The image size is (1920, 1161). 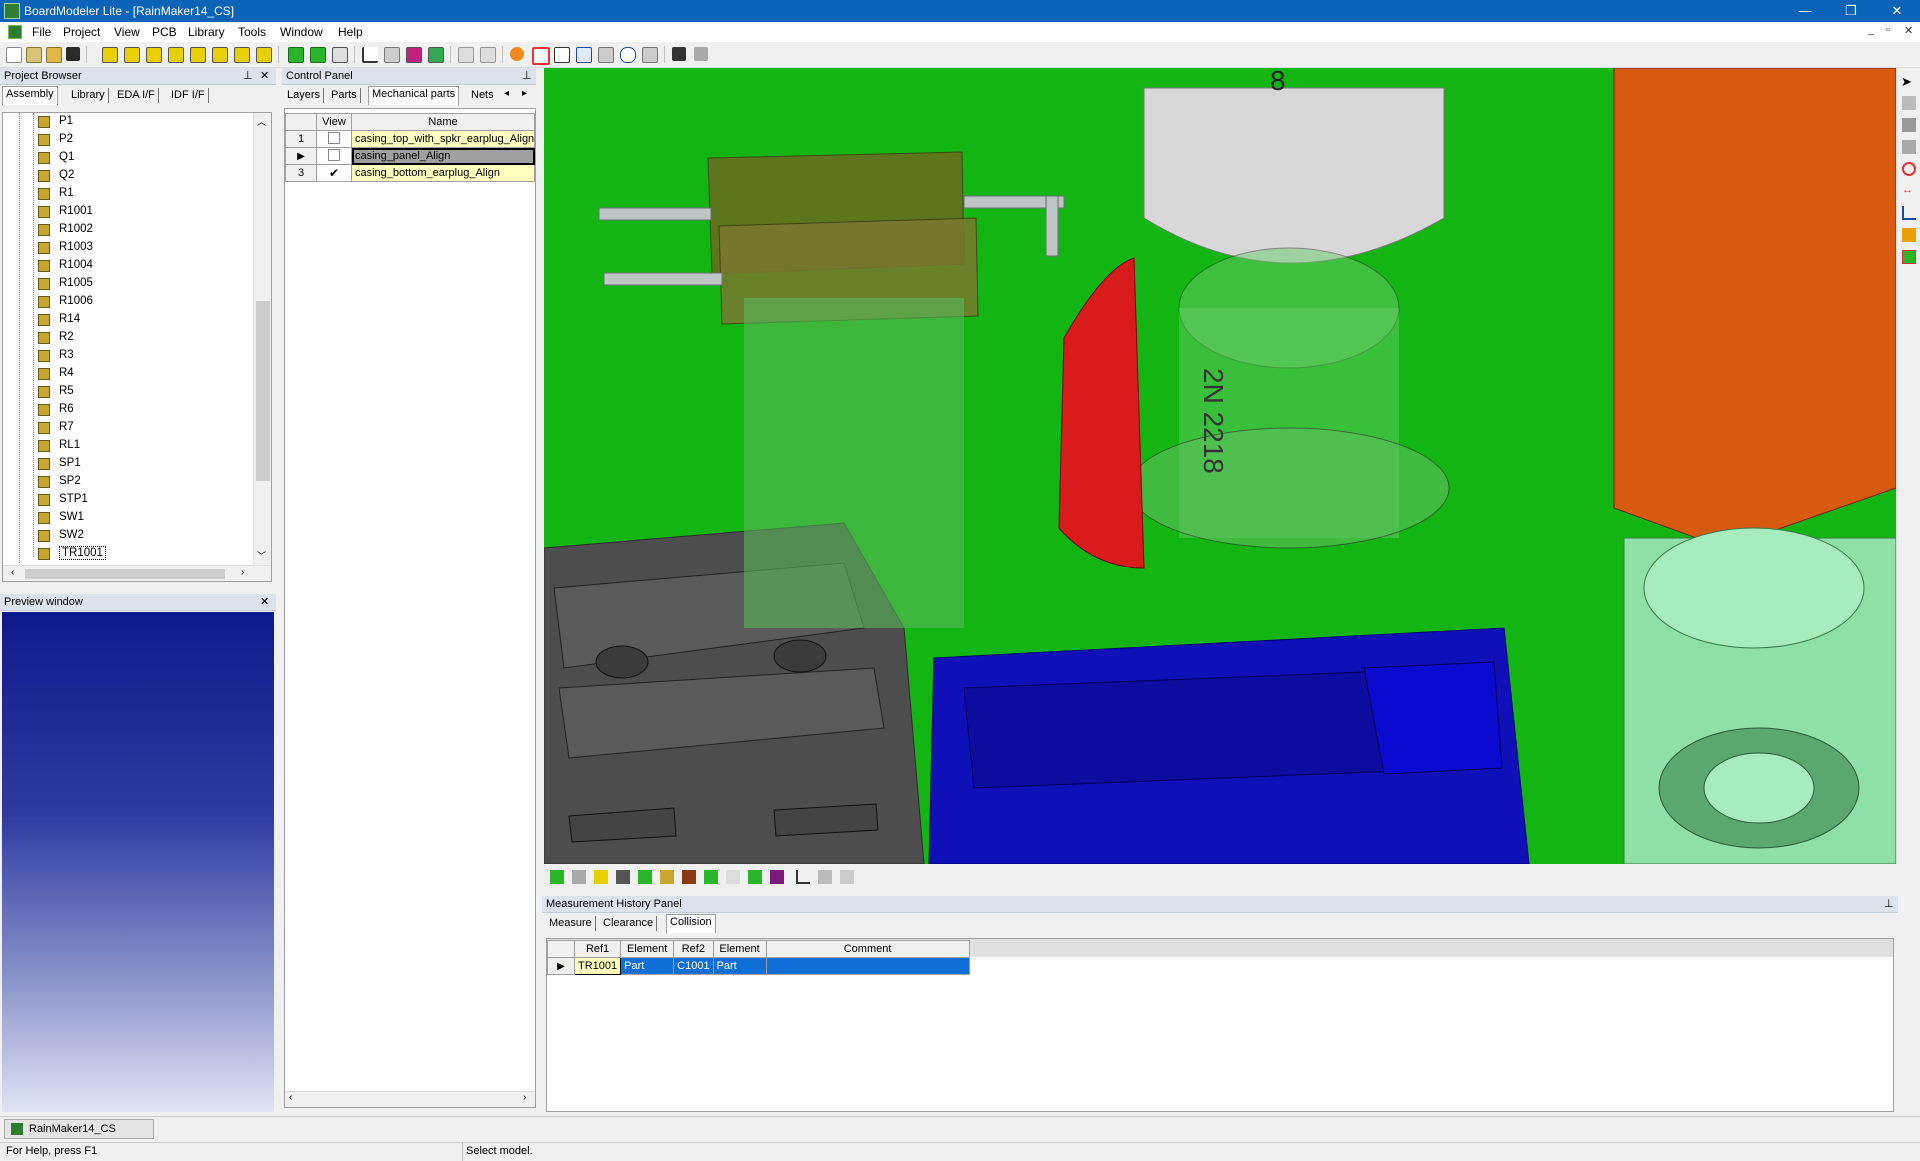 What do you see at coordinates (264, 601) in the screenshot?
I see `preview-close-icon: ✕` at bounding box center [264, 601].